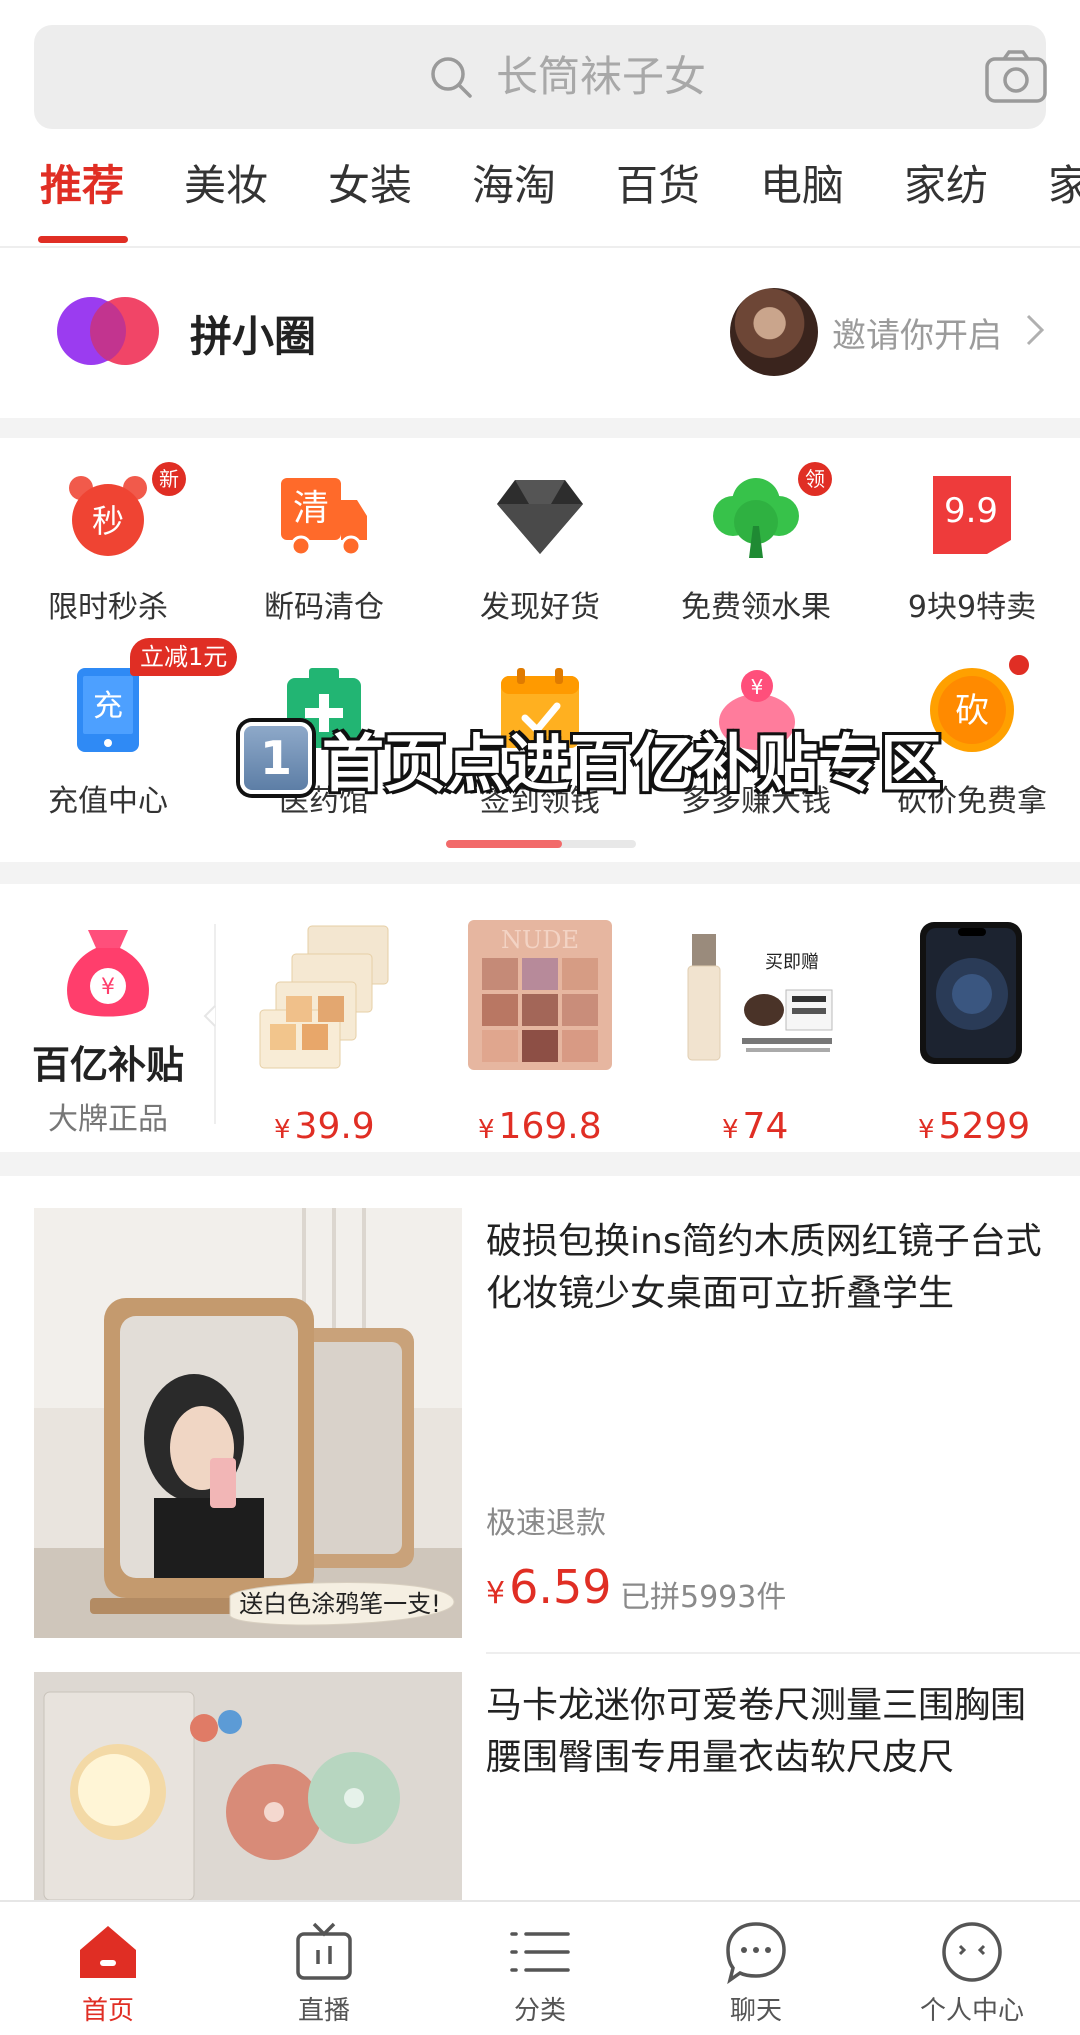 Image resolution: width=1080 pixels, height=2035 pixels. I want to click on nav-category: 分类, so click(540, 1968).